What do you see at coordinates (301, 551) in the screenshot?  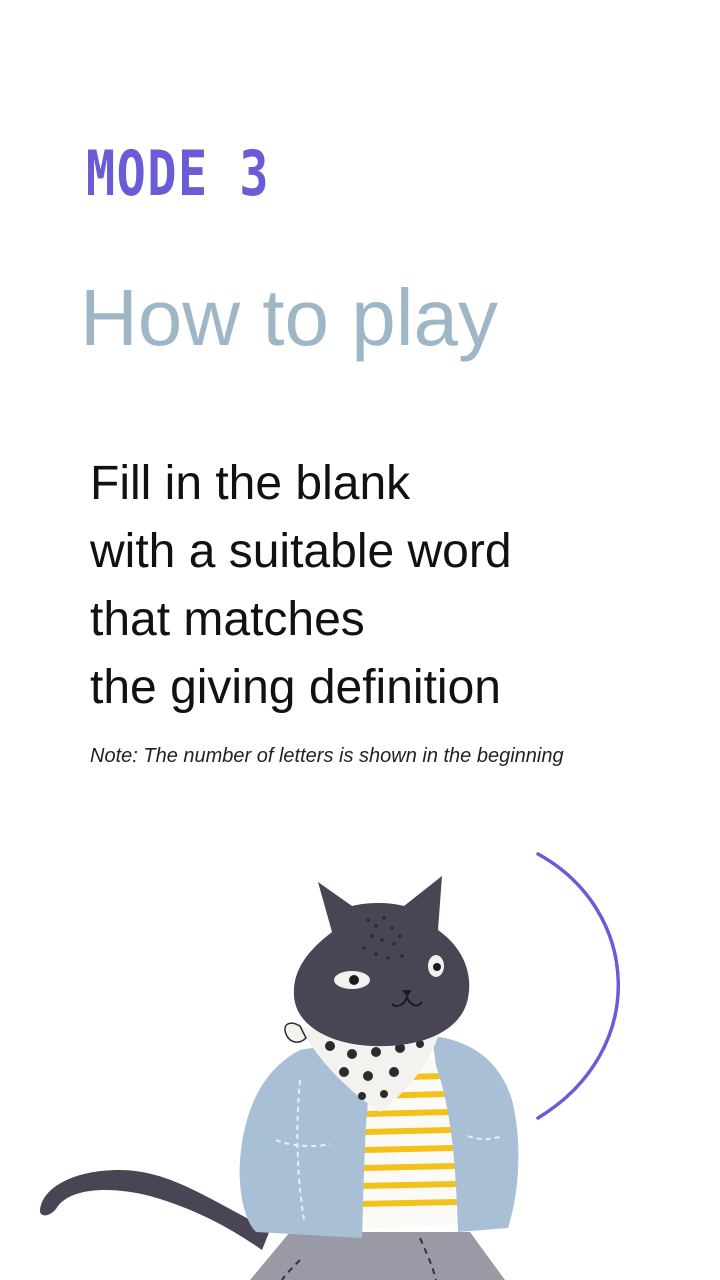 I see `instruction-line: with a suitable word` at bounding box center [301, 551].